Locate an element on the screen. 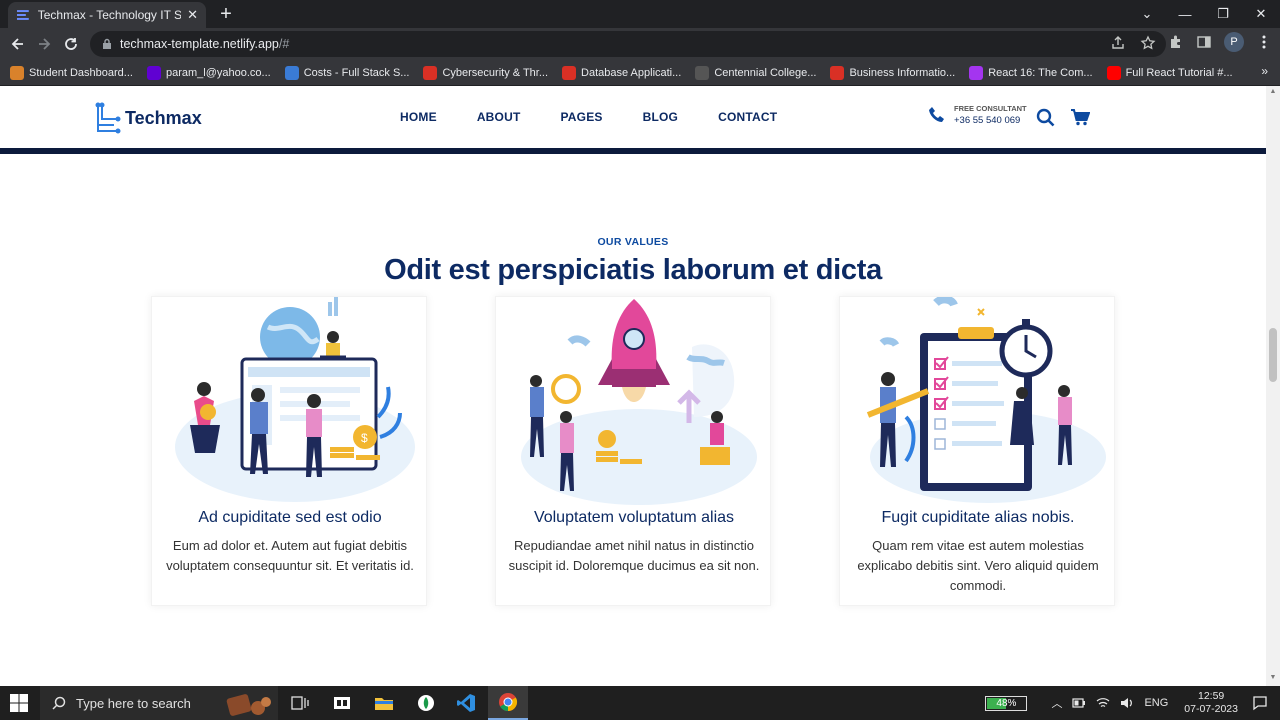 This screenshot has width=1280, height=720. consultant-contact: FREE CONSULTANT +36 55 540 069 is located at coordinates (977, 115).